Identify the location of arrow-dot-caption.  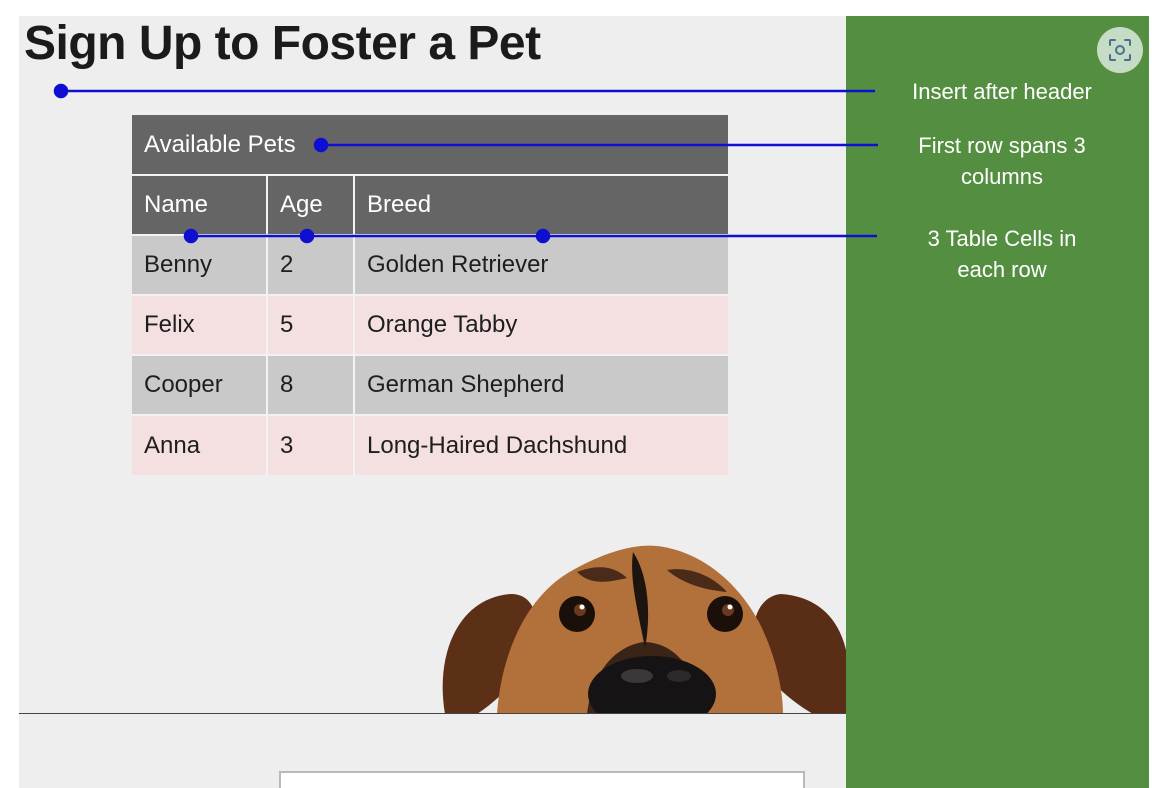
(321, 145).